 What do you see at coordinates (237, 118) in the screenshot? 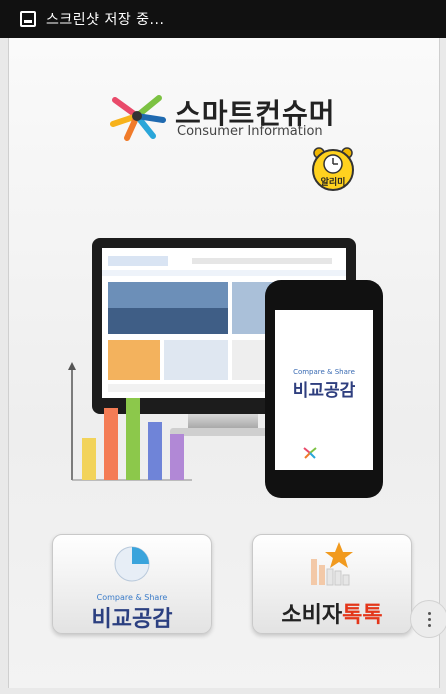
I see `app-logo: 스마트컨슈머 Consumer Information` at bounding box center [237, 118].